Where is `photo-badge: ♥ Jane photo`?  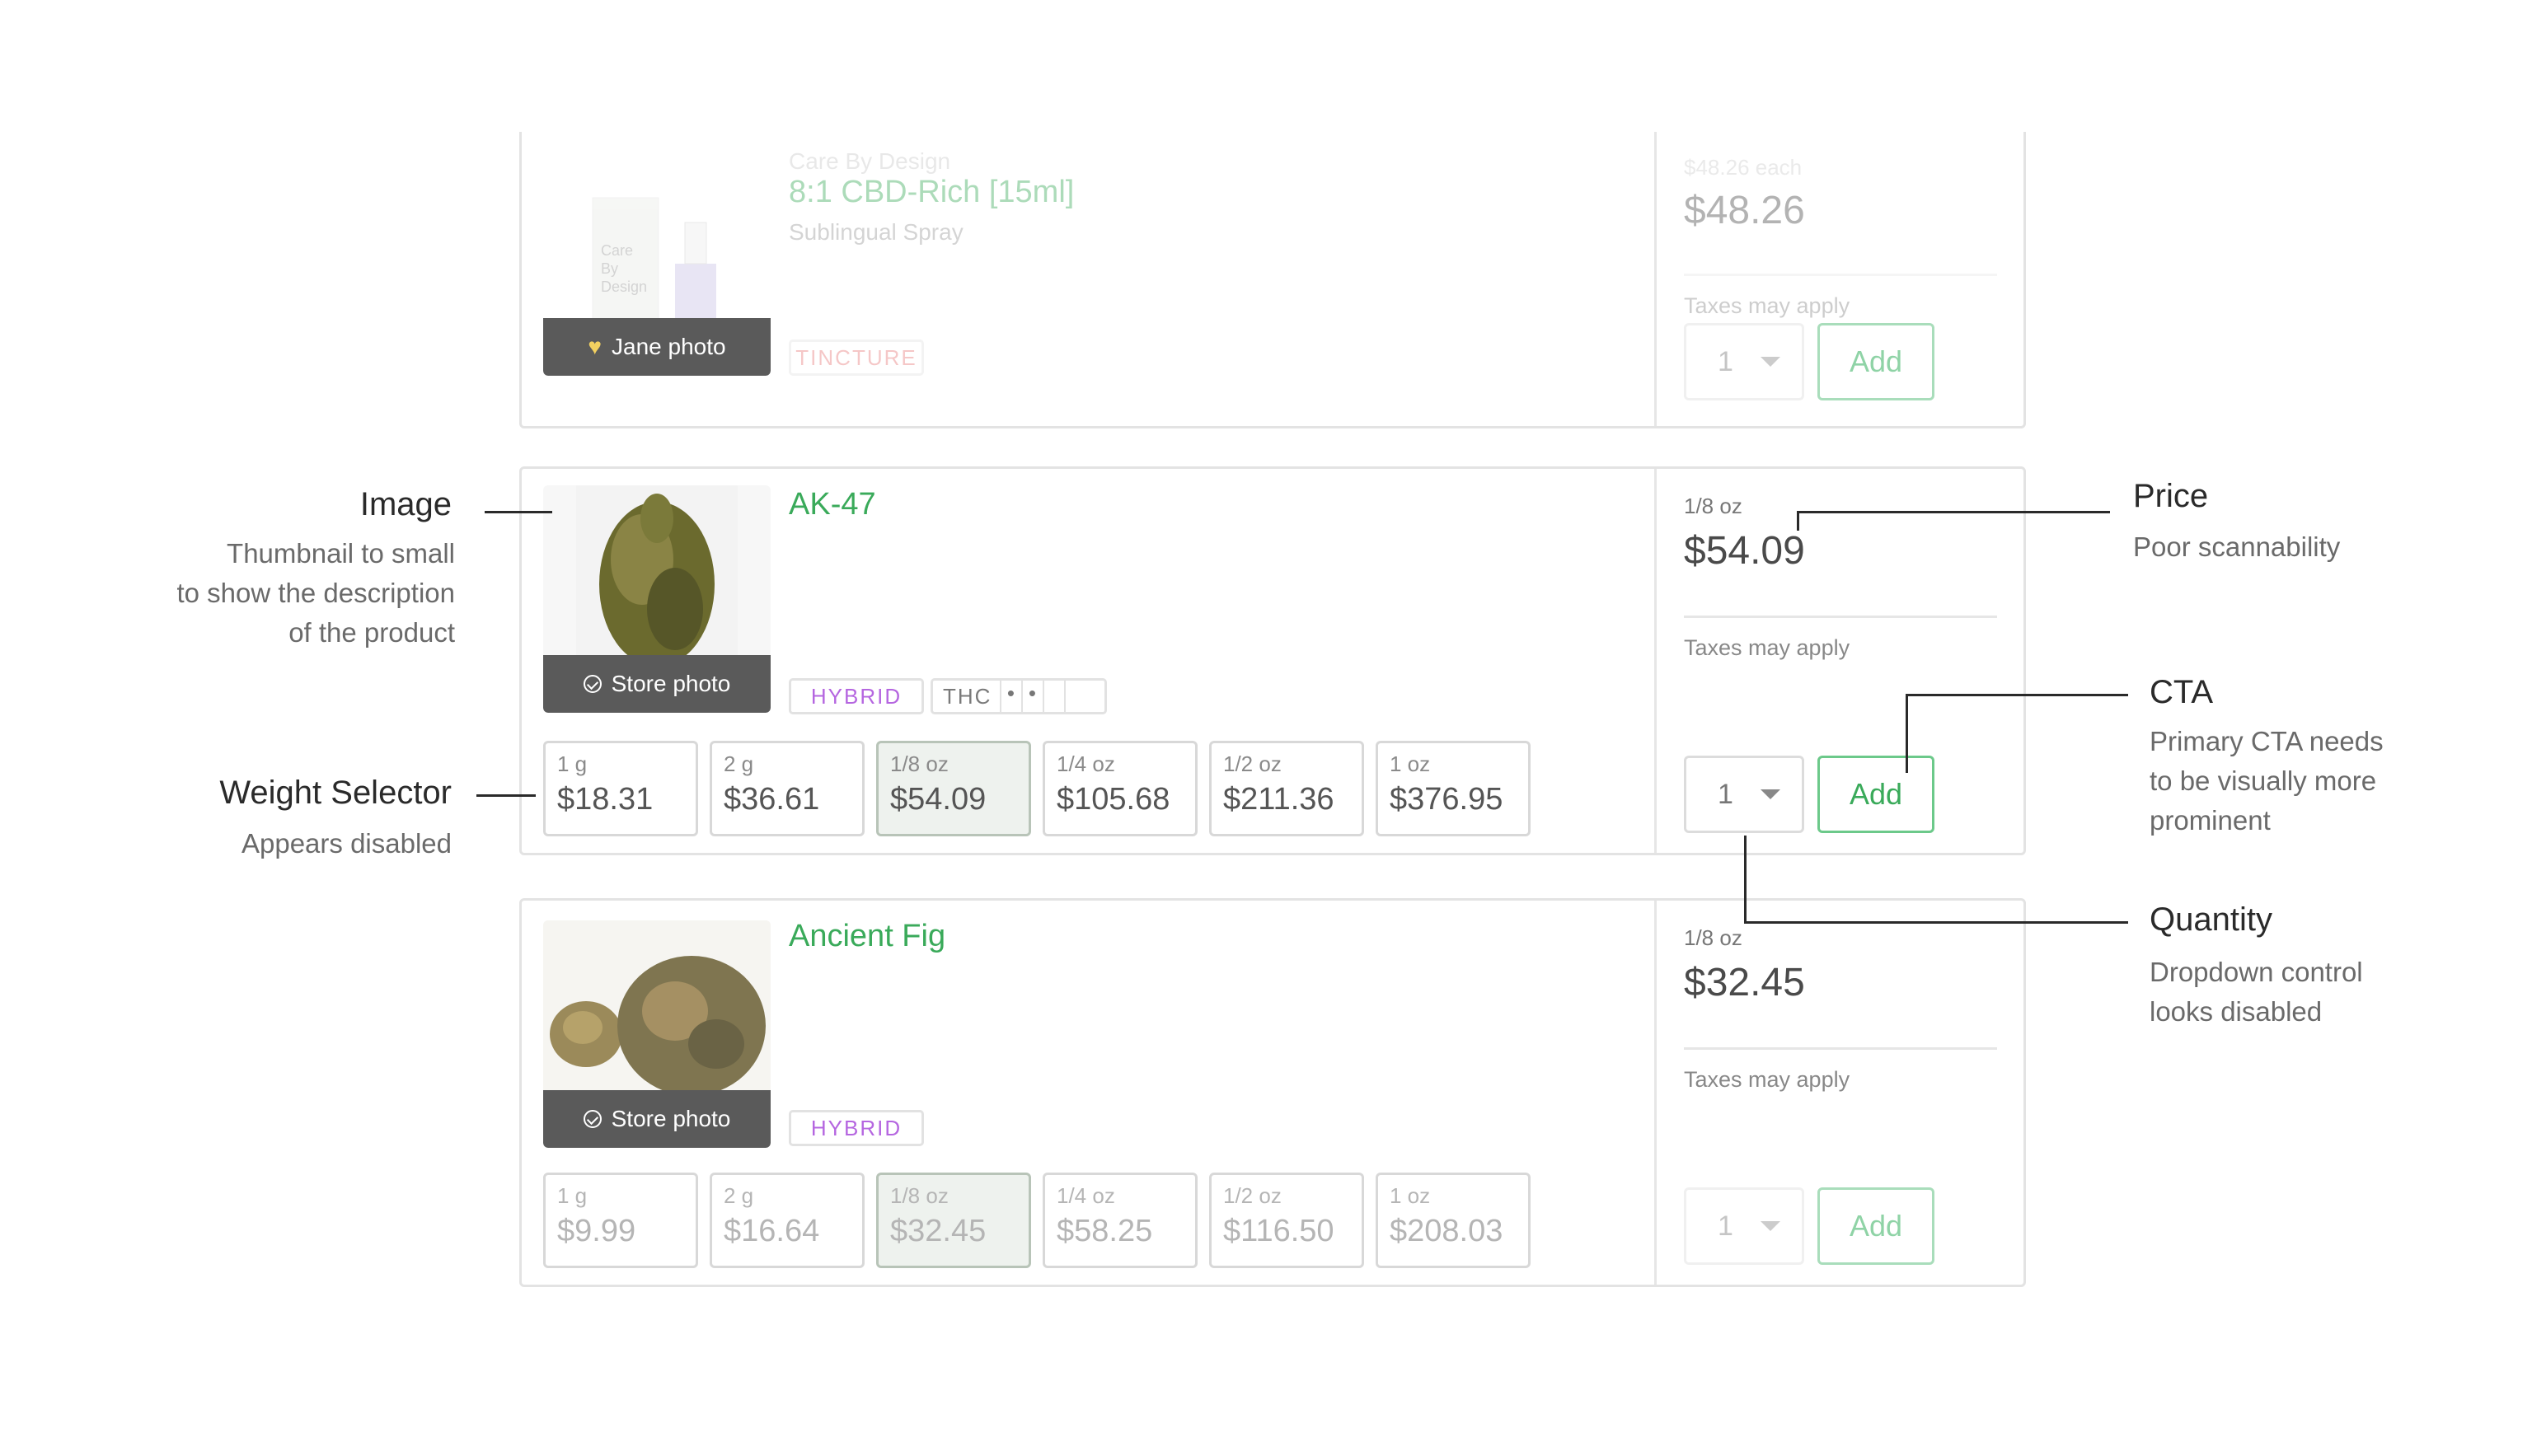 photo-badge: ♥ Jane photo is located at coordinates (657, 347).